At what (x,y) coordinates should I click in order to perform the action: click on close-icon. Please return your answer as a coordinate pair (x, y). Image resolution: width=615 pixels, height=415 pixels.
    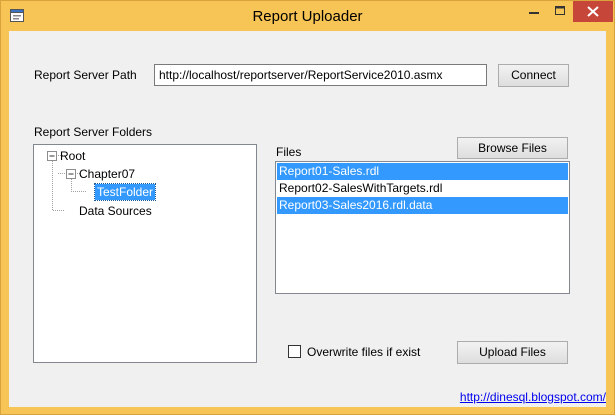
    Looking at the image, I should click on (593, 11).